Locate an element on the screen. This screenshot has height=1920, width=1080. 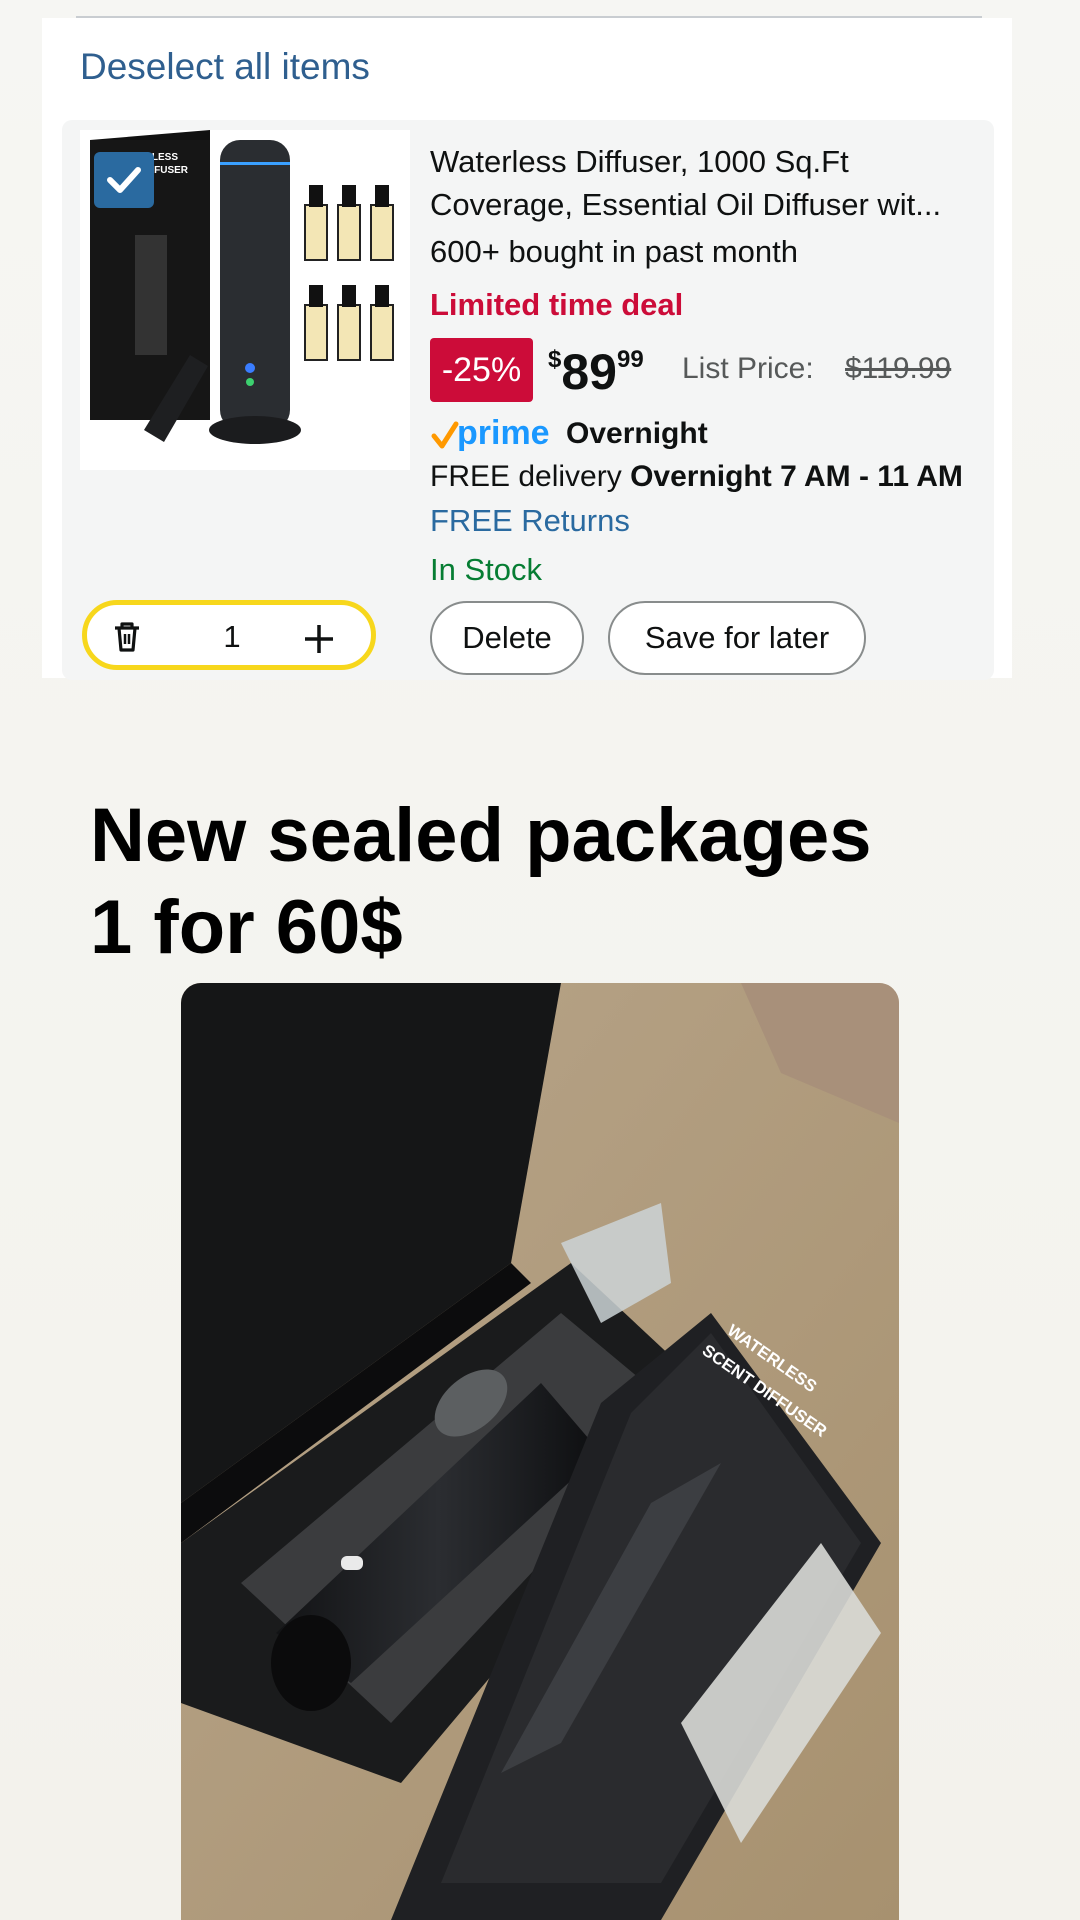
item-select-checkbox is located at coordinates (124, 180).